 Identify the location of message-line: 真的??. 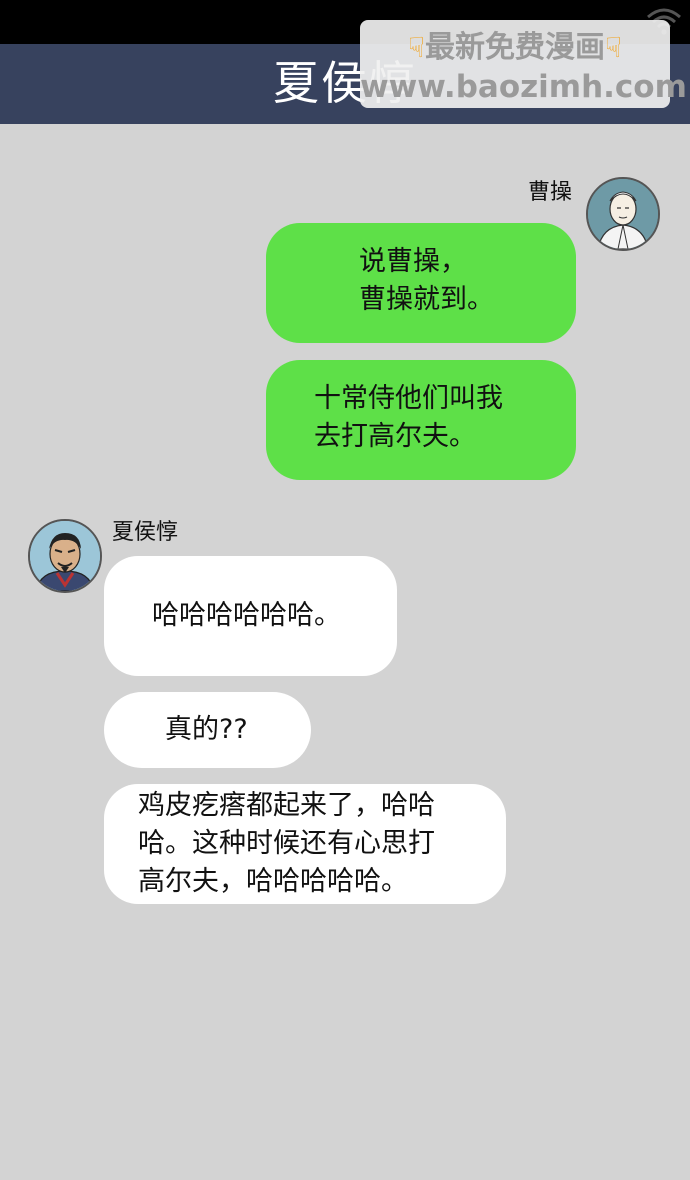
(206, 729).